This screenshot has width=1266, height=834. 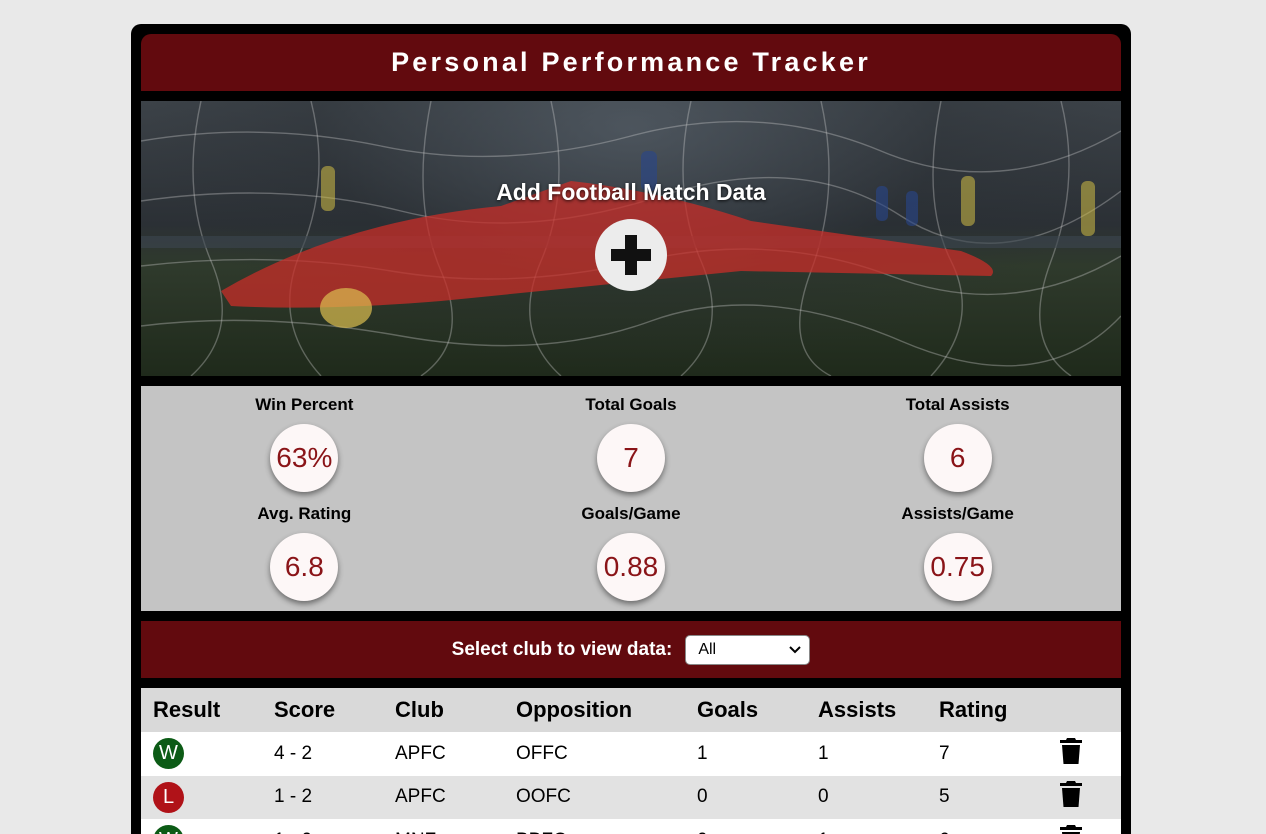 I want to click on stat-win-percent: Win Percent 63%, so click(x=304, y=449).